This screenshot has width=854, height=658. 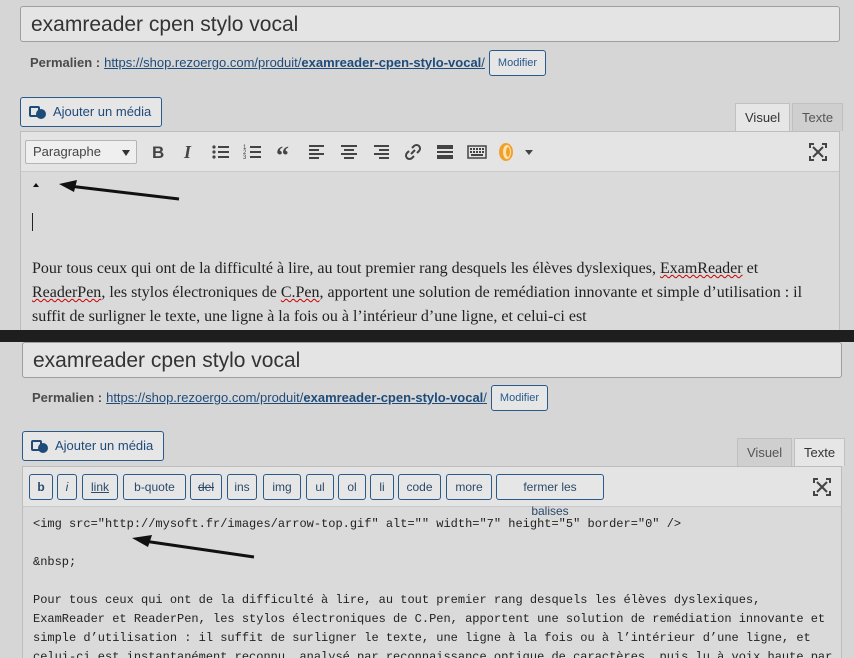 What do you see at coordinates (382, 487) in the screenshot?
I see `qt-li-button: li` at bounding box center [382, 487].